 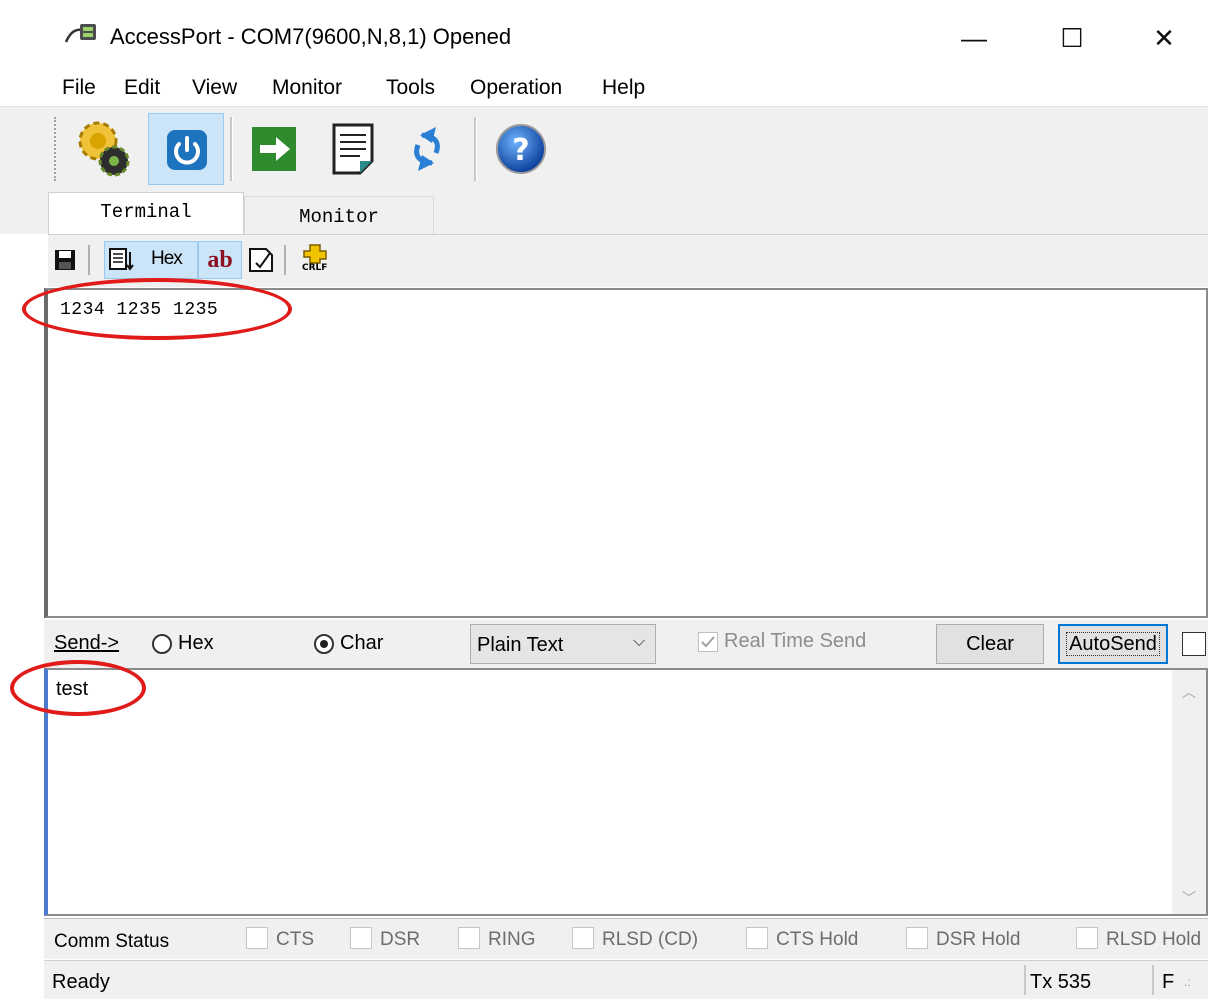 I want to click on menu-operation: Operation, so click(x=516, y=88).